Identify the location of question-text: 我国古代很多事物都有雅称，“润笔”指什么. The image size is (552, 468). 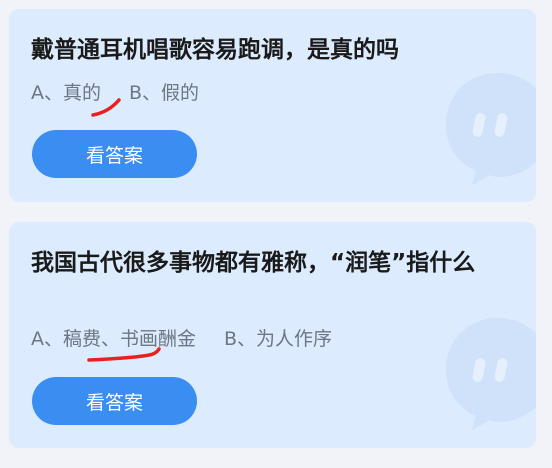
(253, 263).